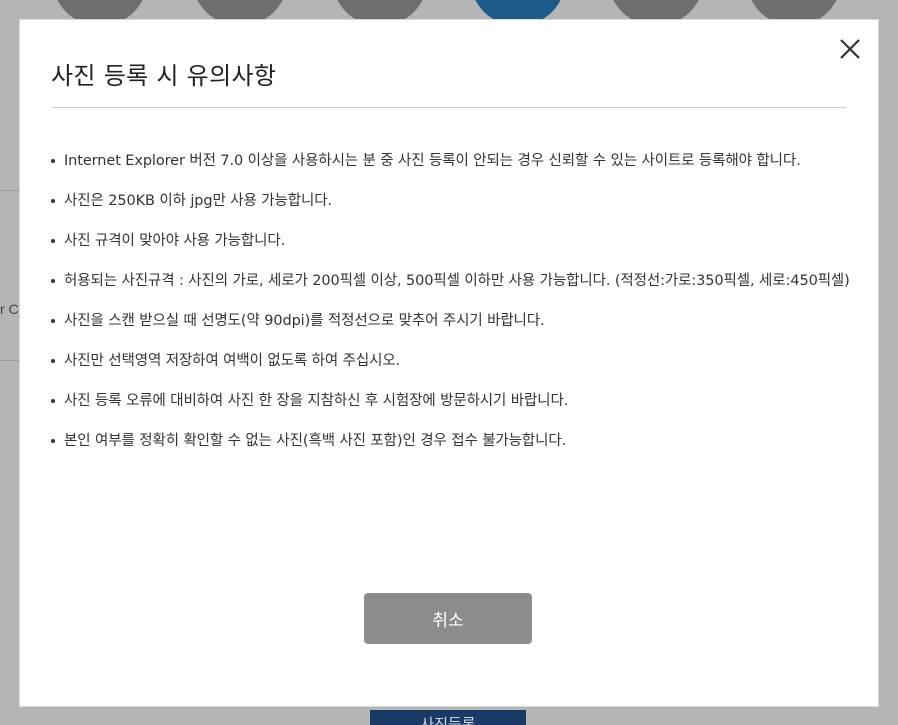 This screenshot has height=725, width=898. What do you see at coordinates (448, 618) in the screenshot?
I see `cancel-button: 취소` at bounding box center [448, 618].